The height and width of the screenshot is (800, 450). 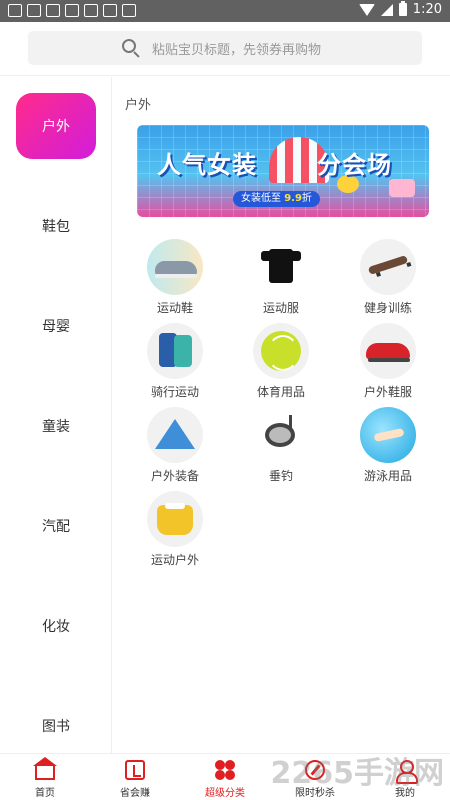 I want to click on tab-super-category: 超级分类, so click(x=225, y=777).